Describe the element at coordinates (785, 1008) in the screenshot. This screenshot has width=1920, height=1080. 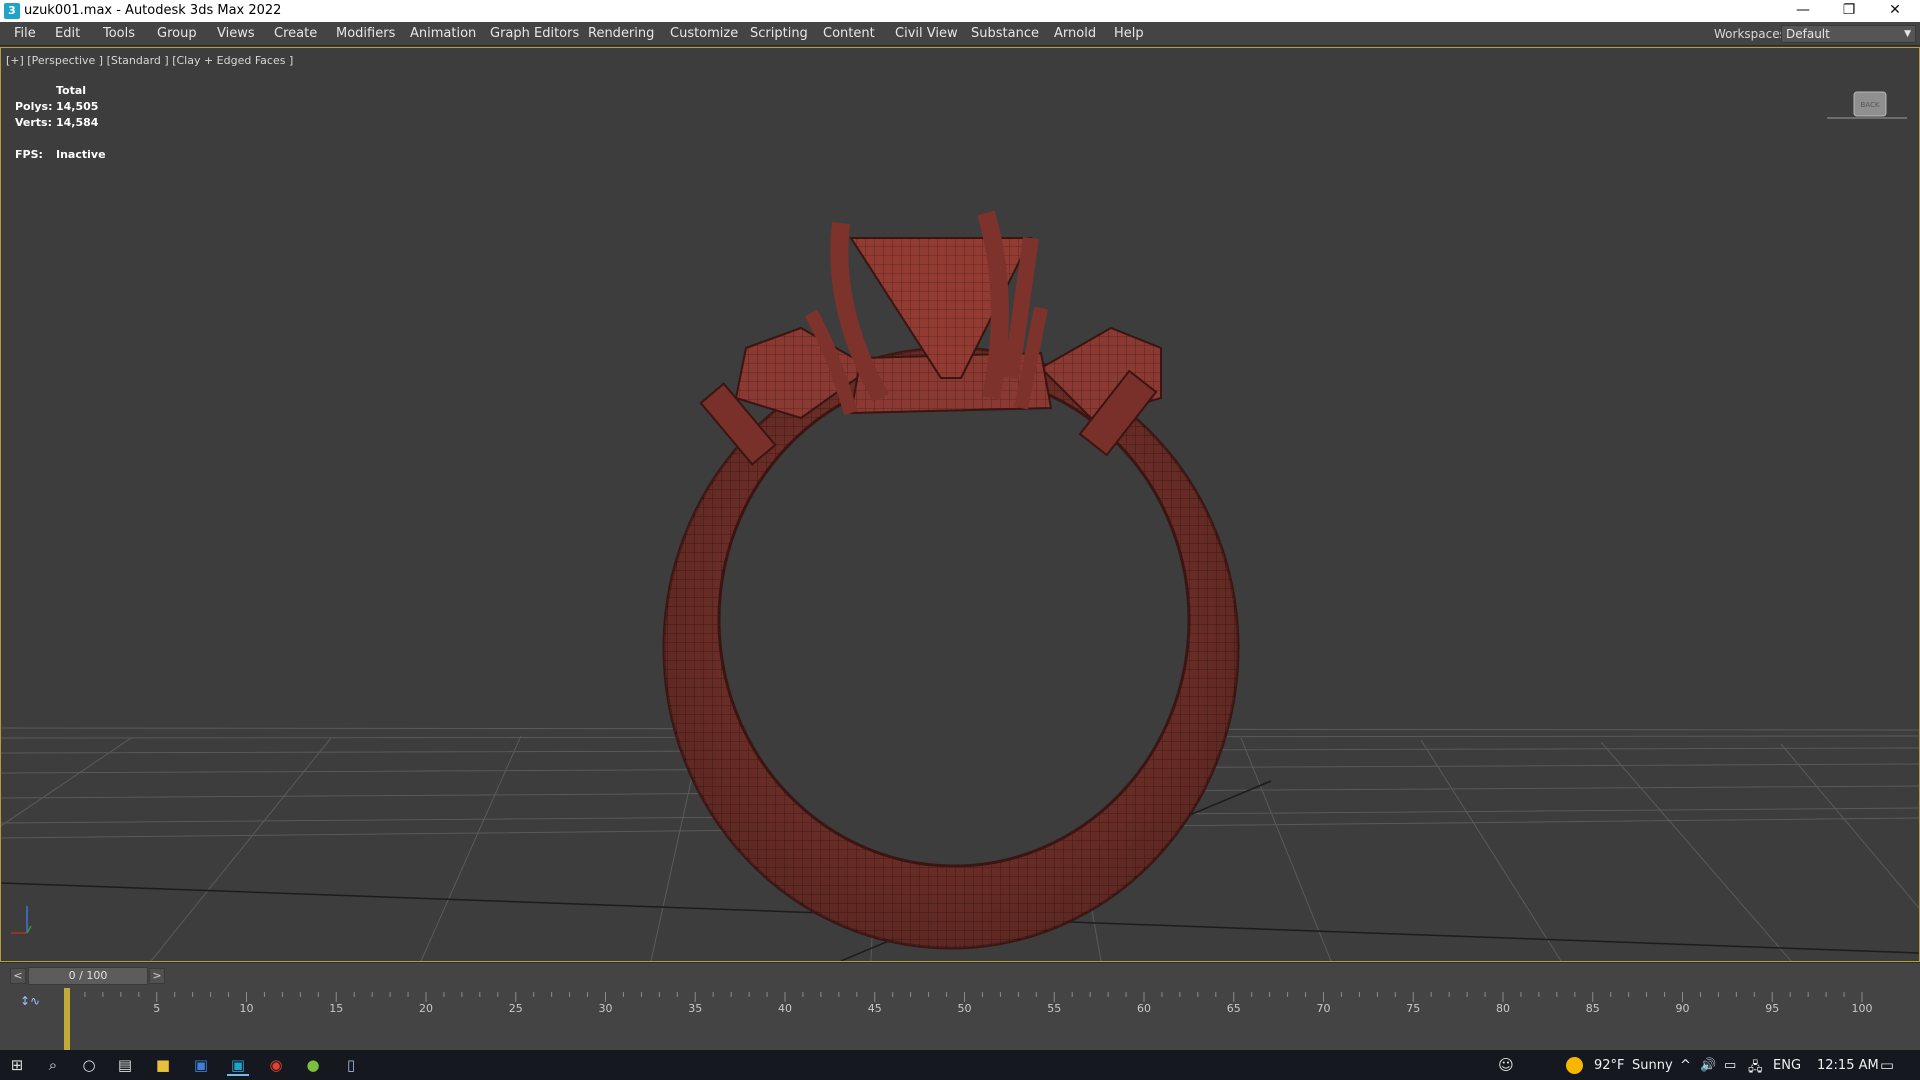
I see `timeline-tick-label: 40` at that location.